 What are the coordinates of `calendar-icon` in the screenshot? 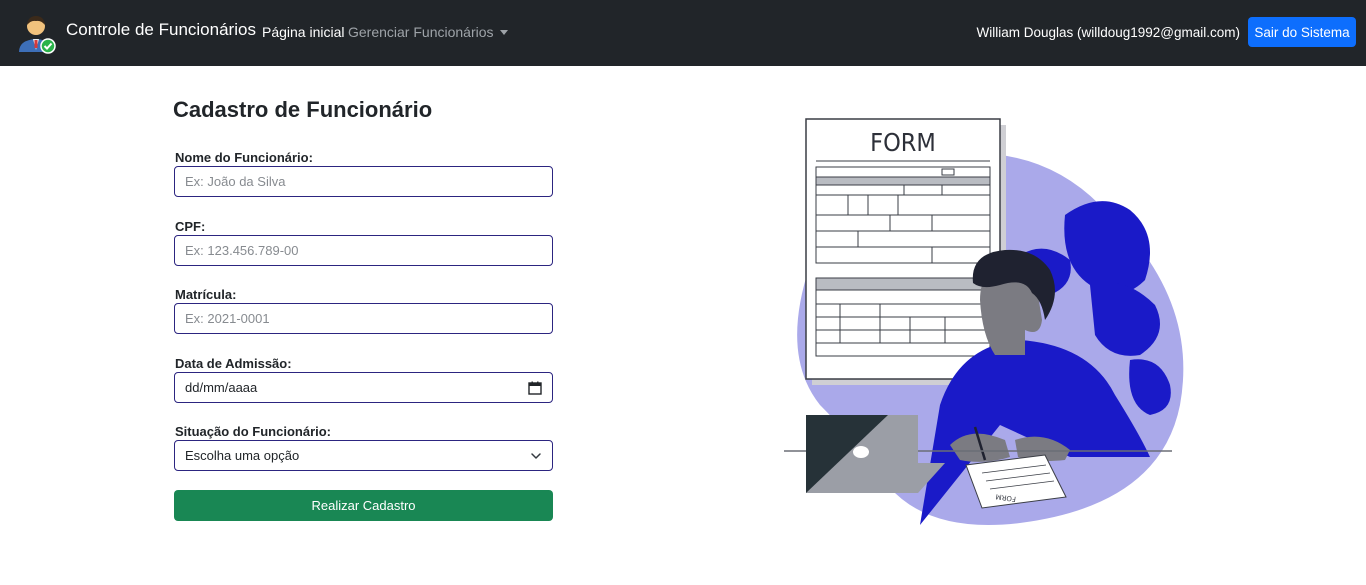 It's located at (535, 388).